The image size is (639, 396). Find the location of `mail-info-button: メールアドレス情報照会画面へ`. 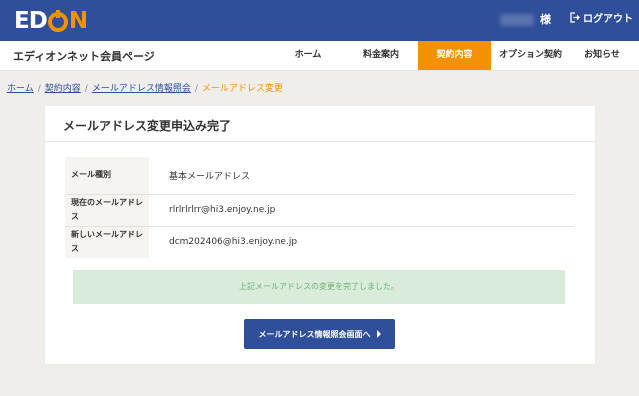

mail-info-button: メールアドレス情報照会画面へ is located at coordinates (319, 334).